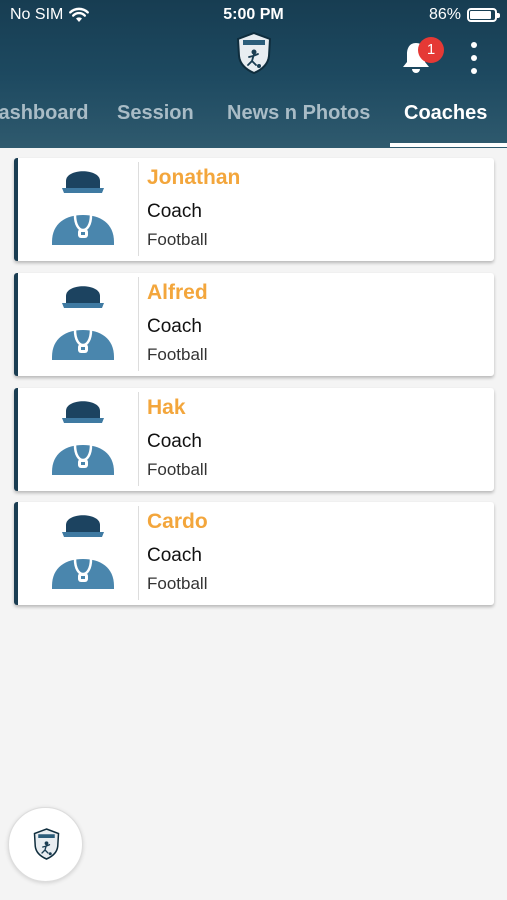 This screenshot has width=507, height=900. Describe the element at coordinates (254, 324) in the screenshot. I see `coach-card: Alfred Coach Football` at that location.